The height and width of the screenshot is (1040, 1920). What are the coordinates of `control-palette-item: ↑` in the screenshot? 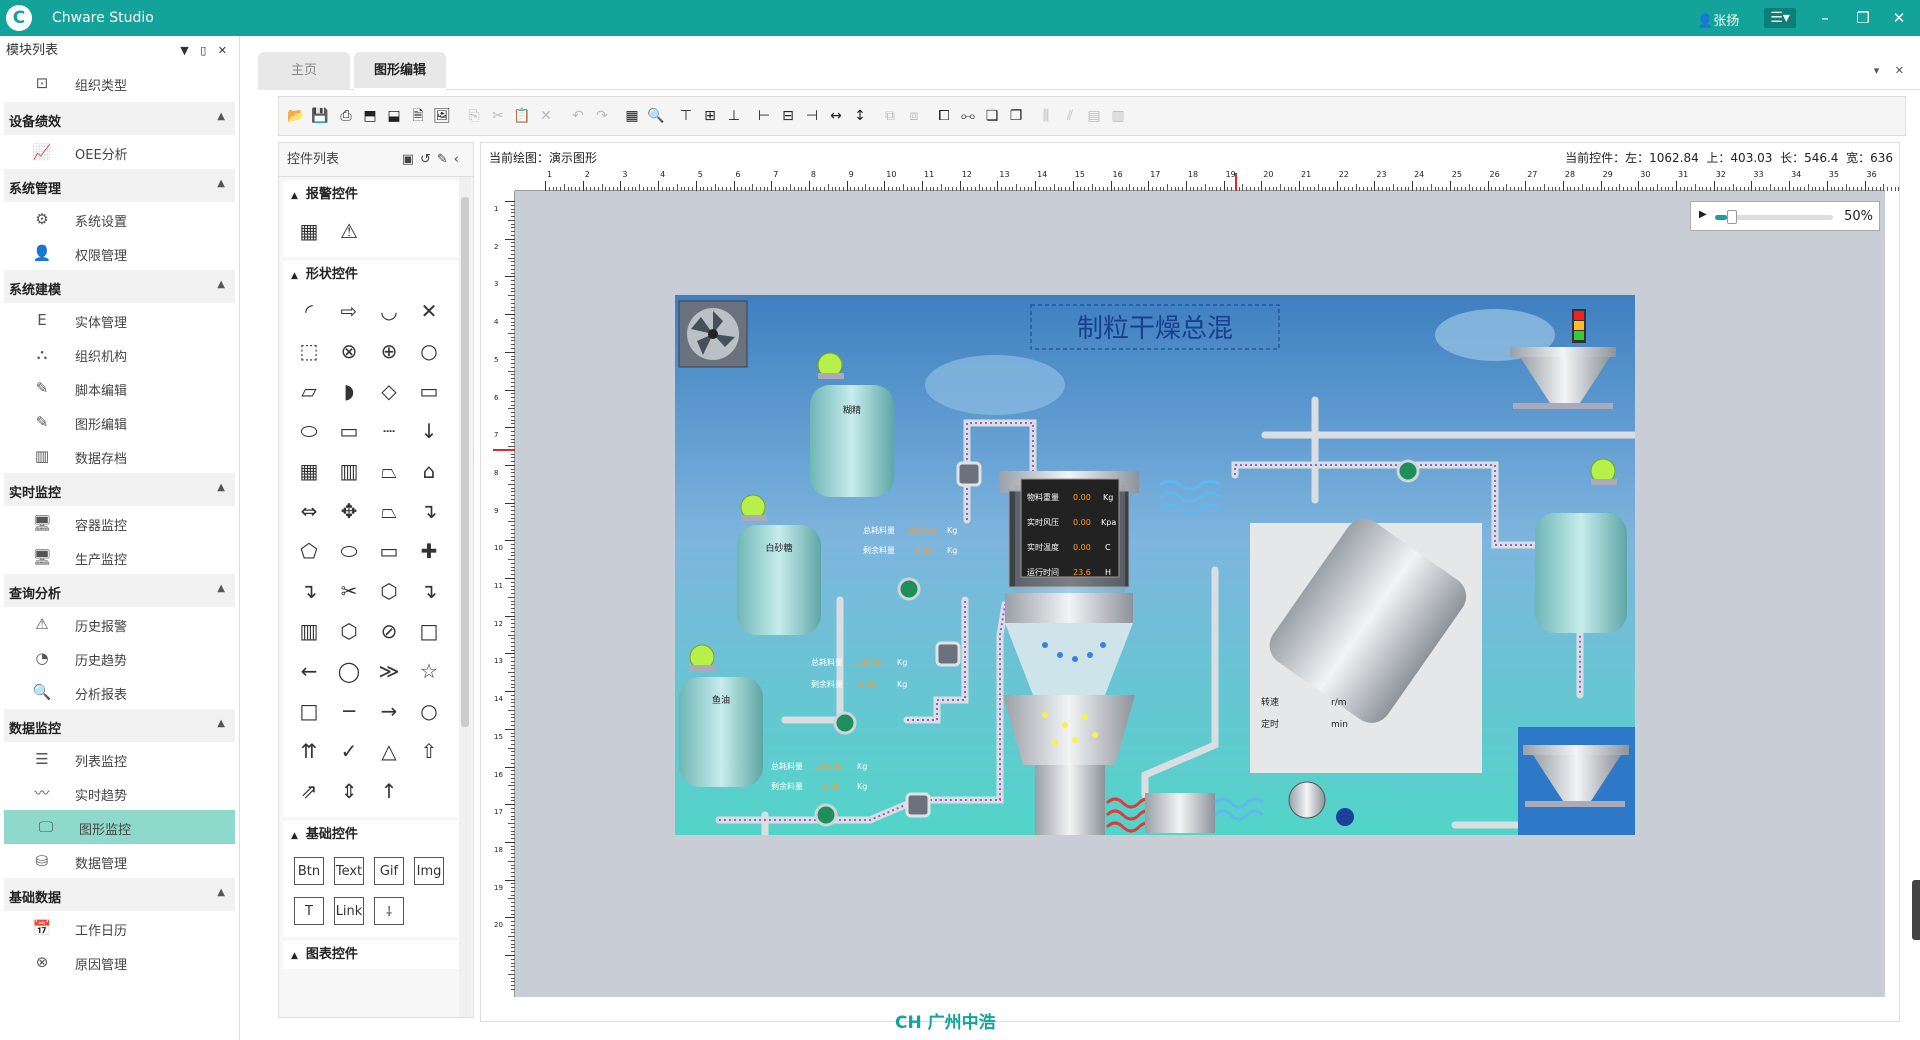 It's located at (389, 791).